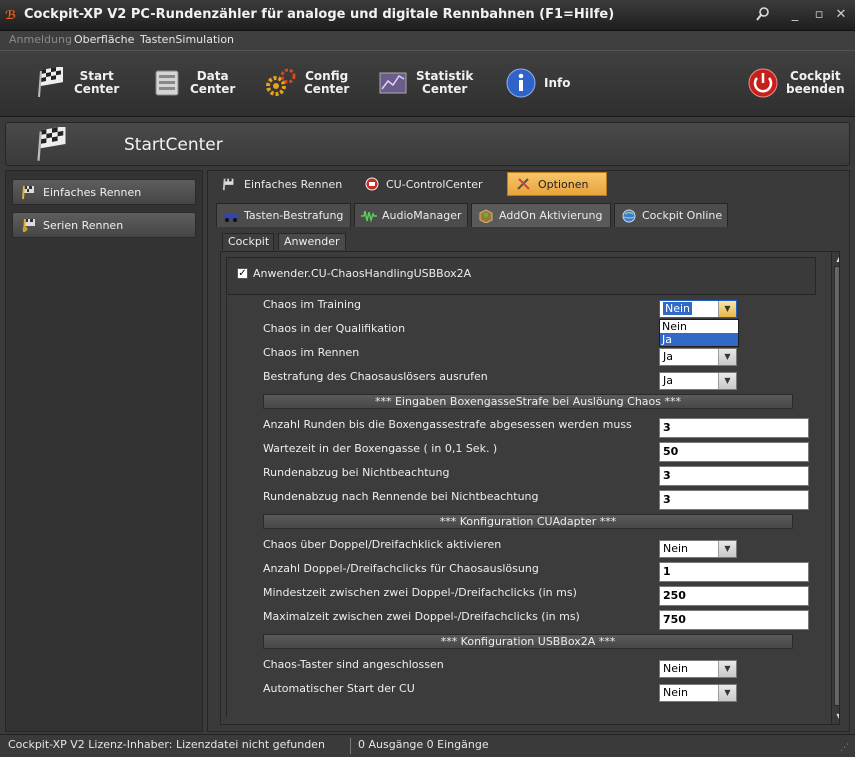 The height and width of the screenshot is (757, 855). I want to click on app-logo-icon: ℬ, so click(11, 15).